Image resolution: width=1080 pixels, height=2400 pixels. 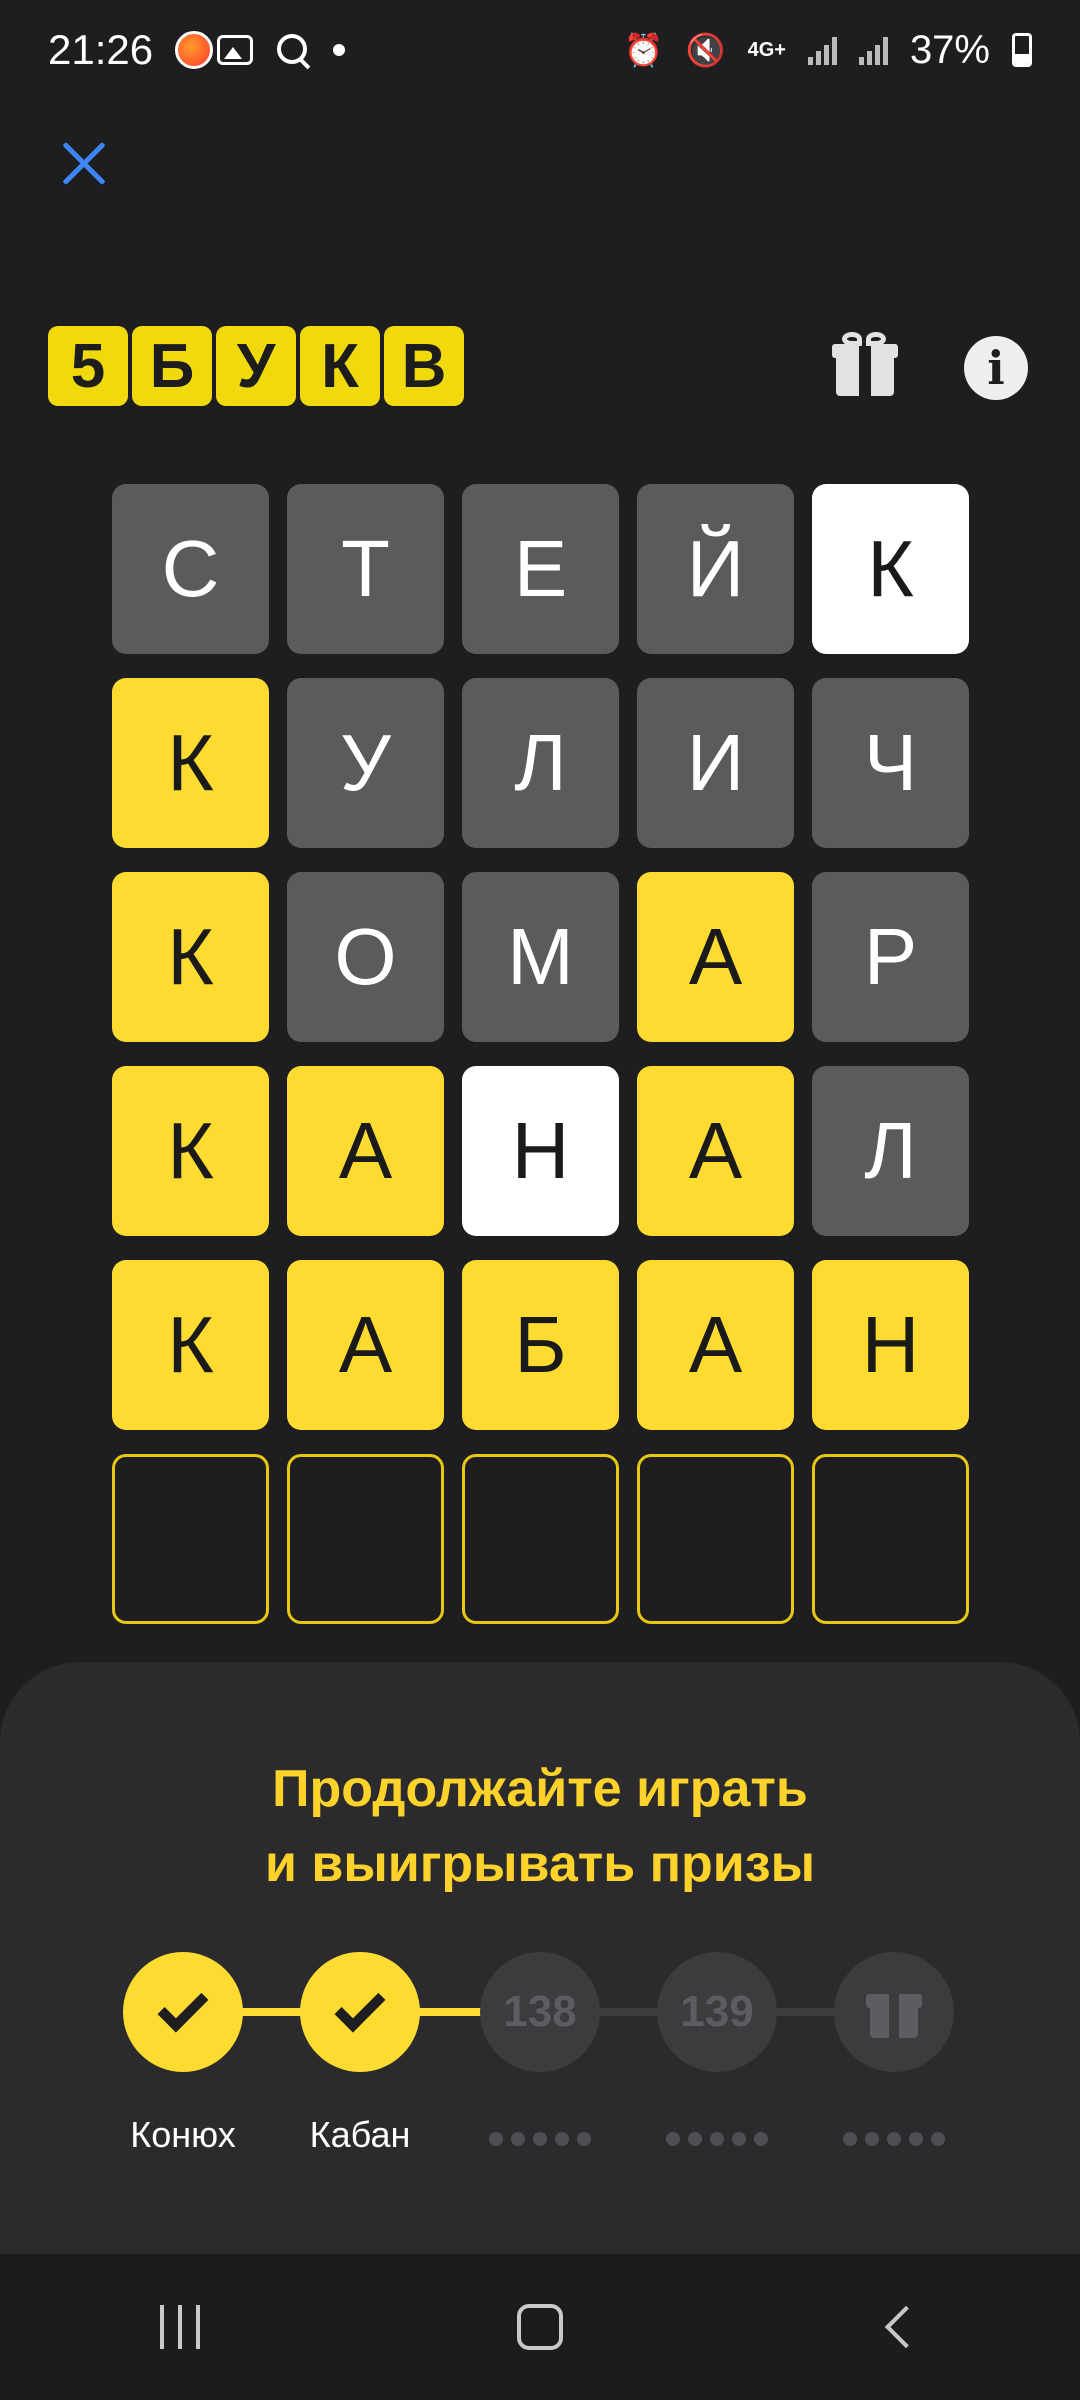 I want to click on recents-icon, so click(x=180, y=2327).